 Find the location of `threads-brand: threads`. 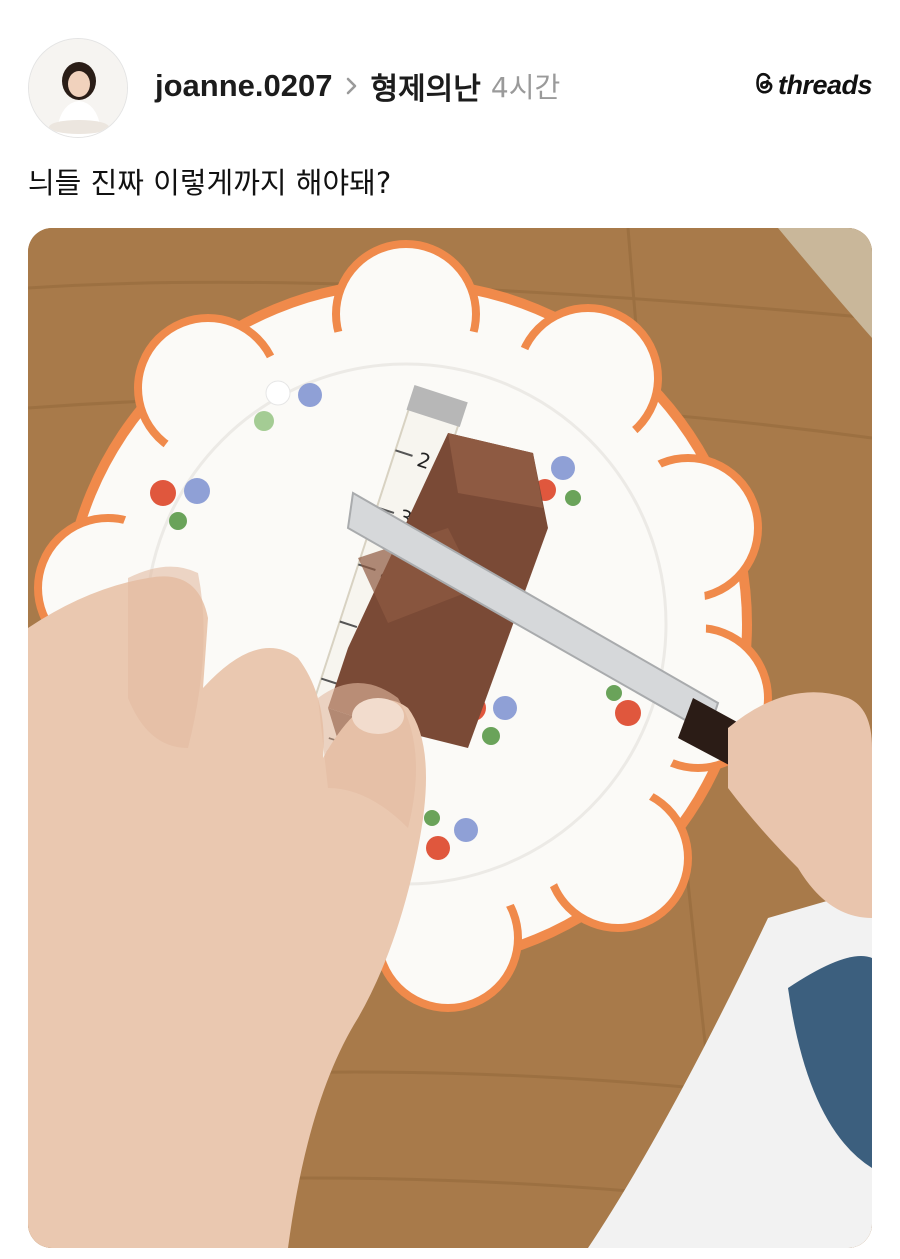

threads-brand: threads is located at coordinates (813, 85).